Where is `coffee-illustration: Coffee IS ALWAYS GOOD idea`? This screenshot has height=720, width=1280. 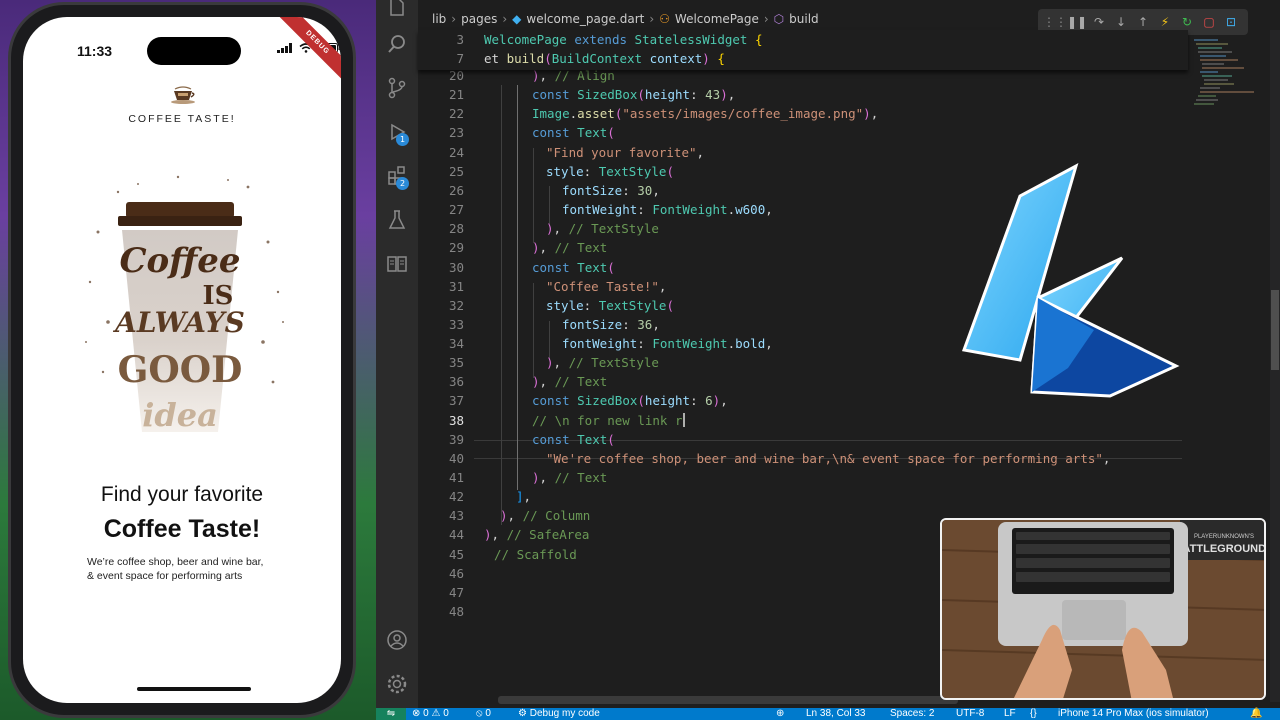 coffee-illustration: Coffee IS ALWAYS GOOD idea is located at coordinates (184, 304).